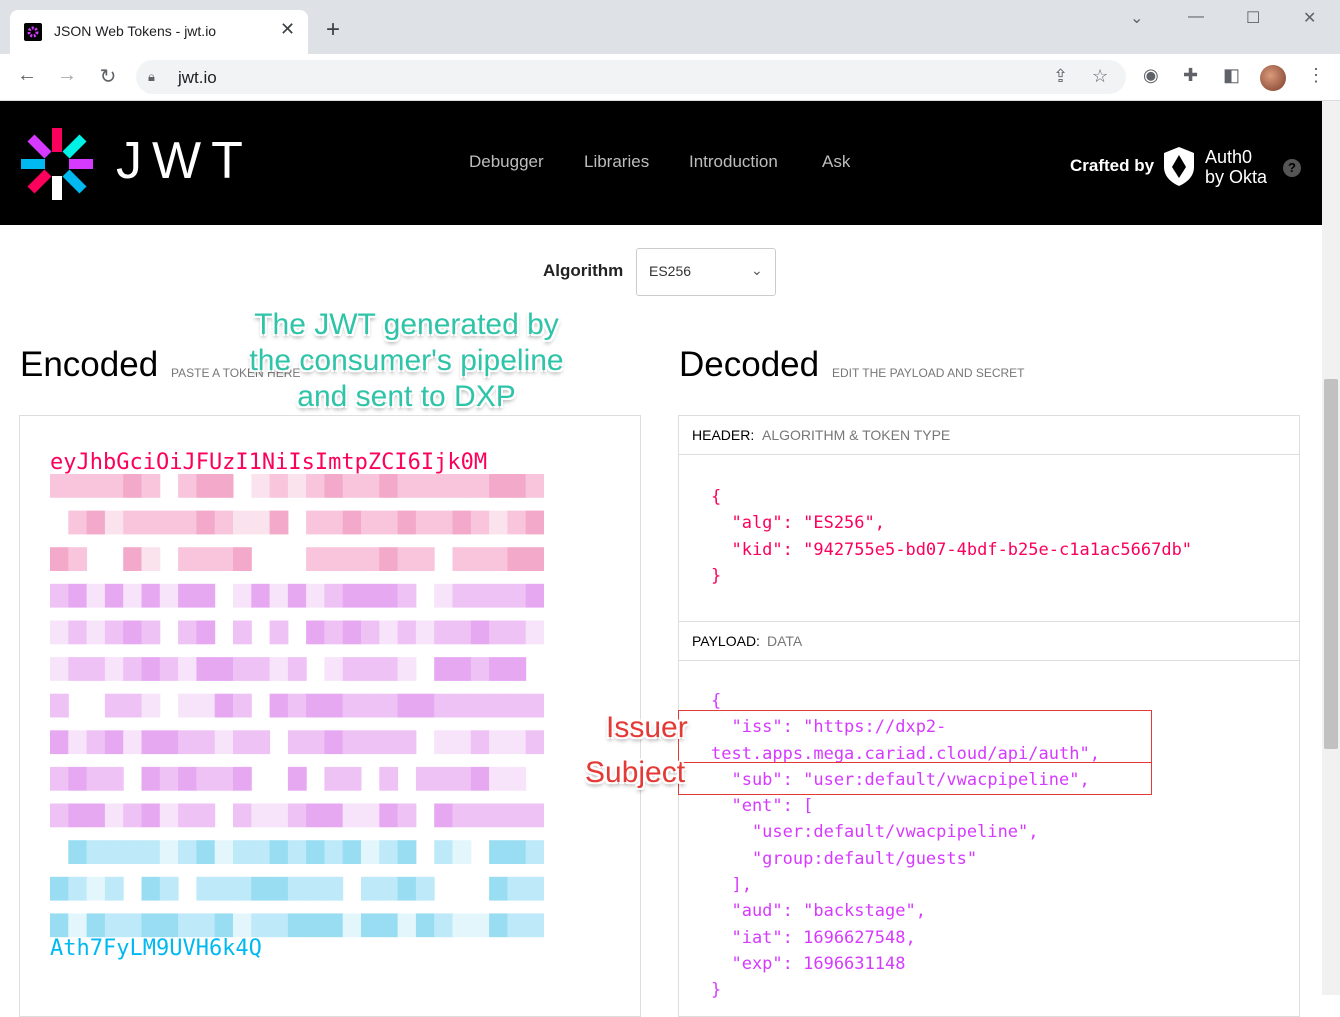 This screenshot has height=1017, width=1340. What do you see at coordinates (1309, 18) in the screenshot?
I see `window-close-icon: ✕` at bounding box center [1309, 18].